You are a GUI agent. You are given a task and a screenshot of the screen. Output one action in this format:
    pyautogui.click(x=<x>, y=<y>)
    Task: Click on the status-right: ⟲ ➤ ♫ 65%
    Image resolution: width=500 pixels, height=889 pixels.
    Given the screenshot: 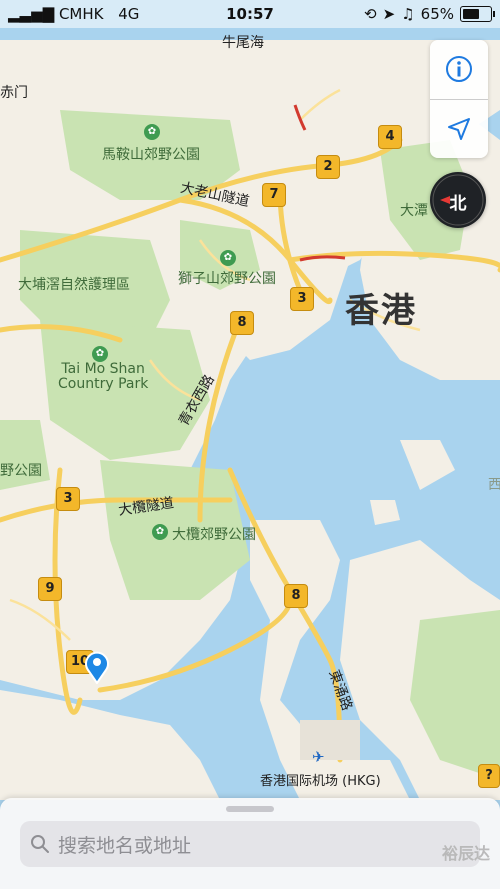 What is the action you would take?
    pyautogui.click(x=429, y=14)
    